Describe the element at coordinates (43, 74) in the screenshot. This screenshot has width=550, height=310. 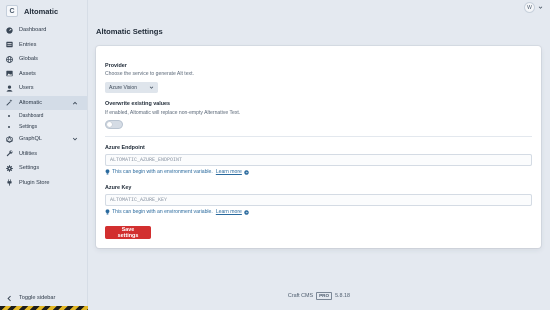
I see `sidebar-item-assets: Assets` at that location.